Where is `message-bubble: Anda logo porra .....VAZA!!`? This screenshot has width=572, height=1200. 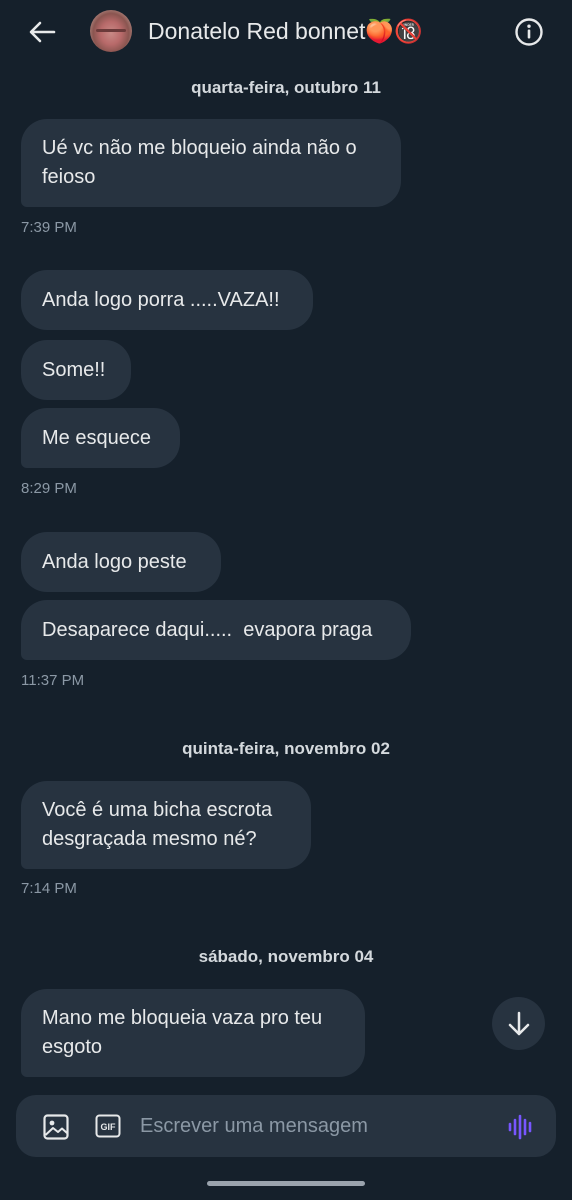 message-bubble: Anda logo porra .....VAZA!! is located at coordinates (167, 300).